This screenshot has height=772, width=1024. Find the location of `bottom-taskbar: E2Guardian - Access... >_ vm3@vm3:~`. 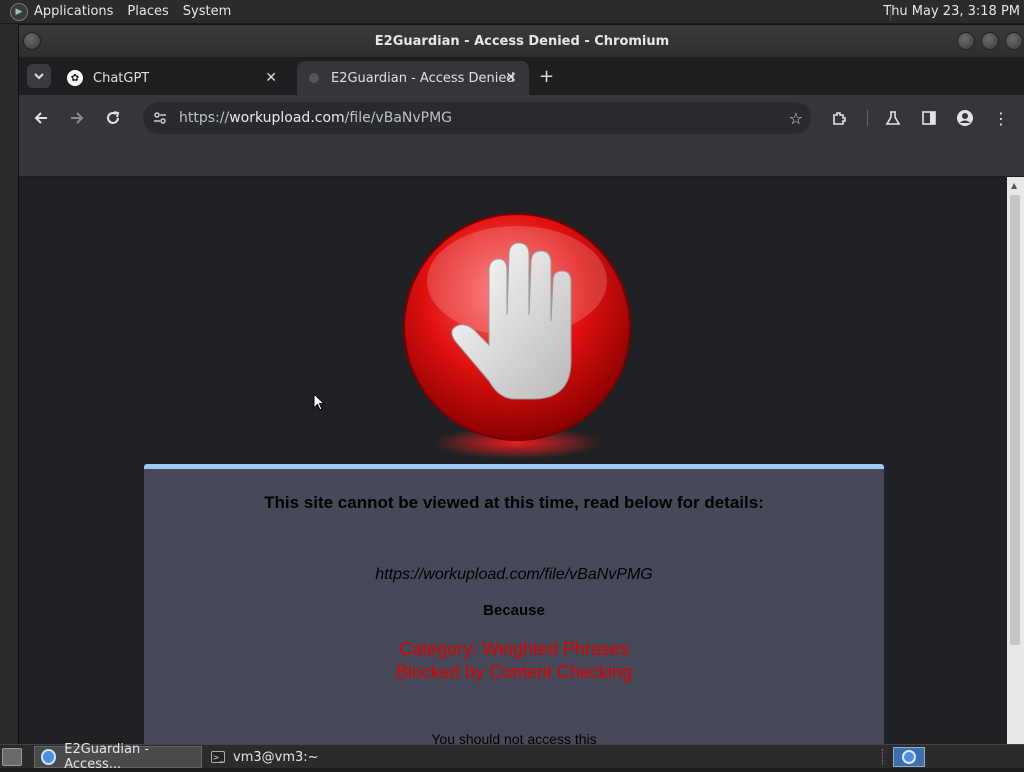

bottom-taskbar: E2Guardian - Access... >_ vm3@vm3:~ is located at coordinates (512, 757).